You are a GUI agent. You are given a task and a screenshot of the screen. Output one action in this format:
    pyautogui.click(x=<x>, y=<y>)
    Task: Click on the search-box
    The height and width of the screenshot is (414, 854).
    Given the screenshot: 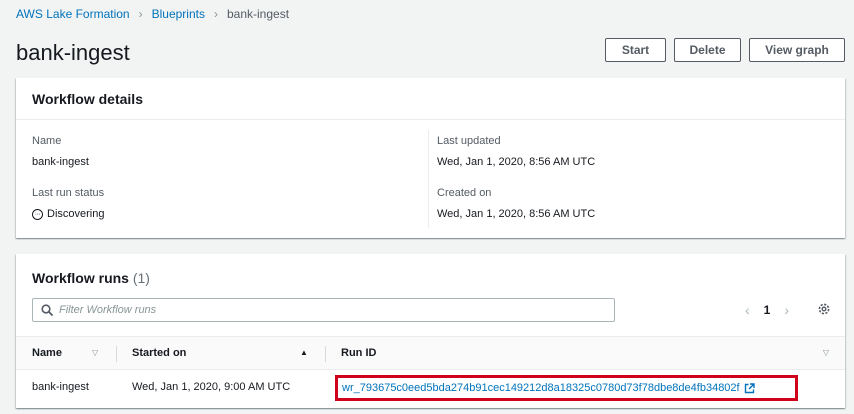 What is the action you would take?
    pyautogui.click(x=323, y=310)
    